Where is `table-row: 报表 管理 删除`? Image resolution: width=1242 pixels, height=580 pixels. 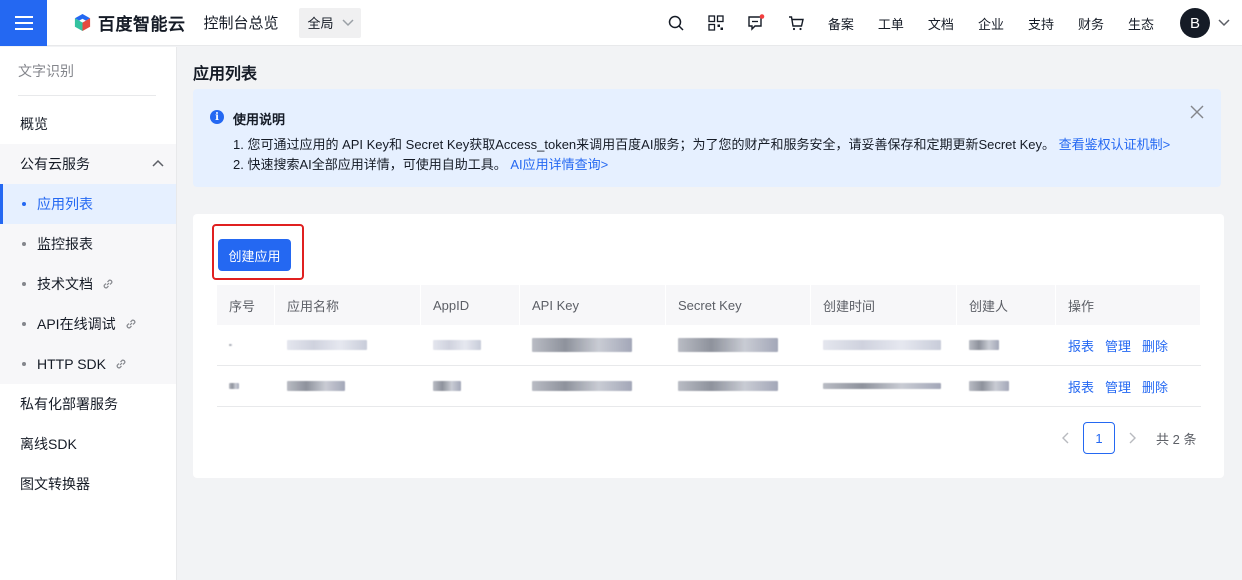 table-row: 报表 管理 删除 is located at coordinates (709, 345).